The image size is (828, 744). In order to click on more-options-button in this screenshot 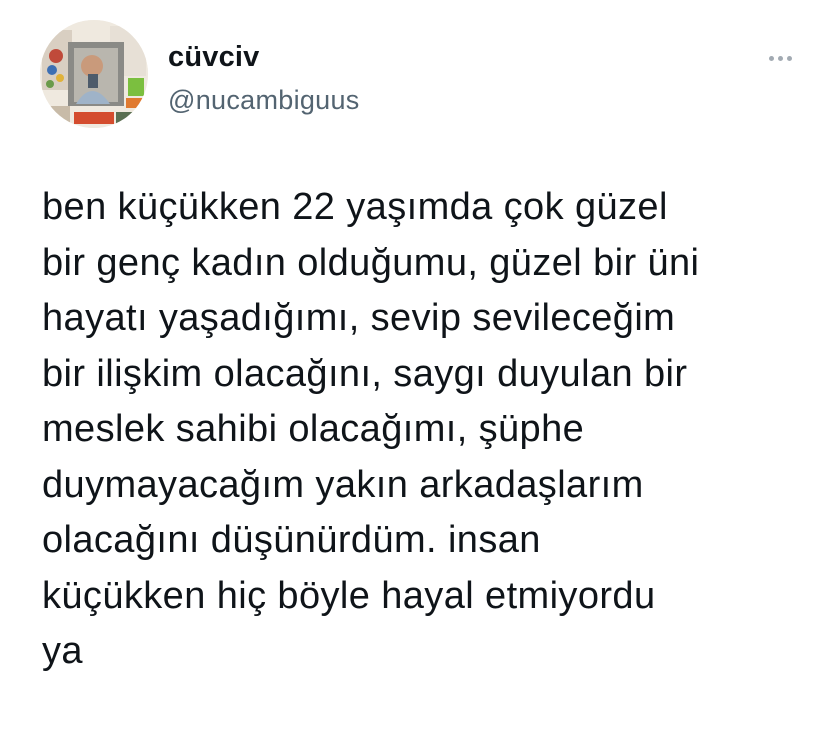, I will do `click(780, 58)`.